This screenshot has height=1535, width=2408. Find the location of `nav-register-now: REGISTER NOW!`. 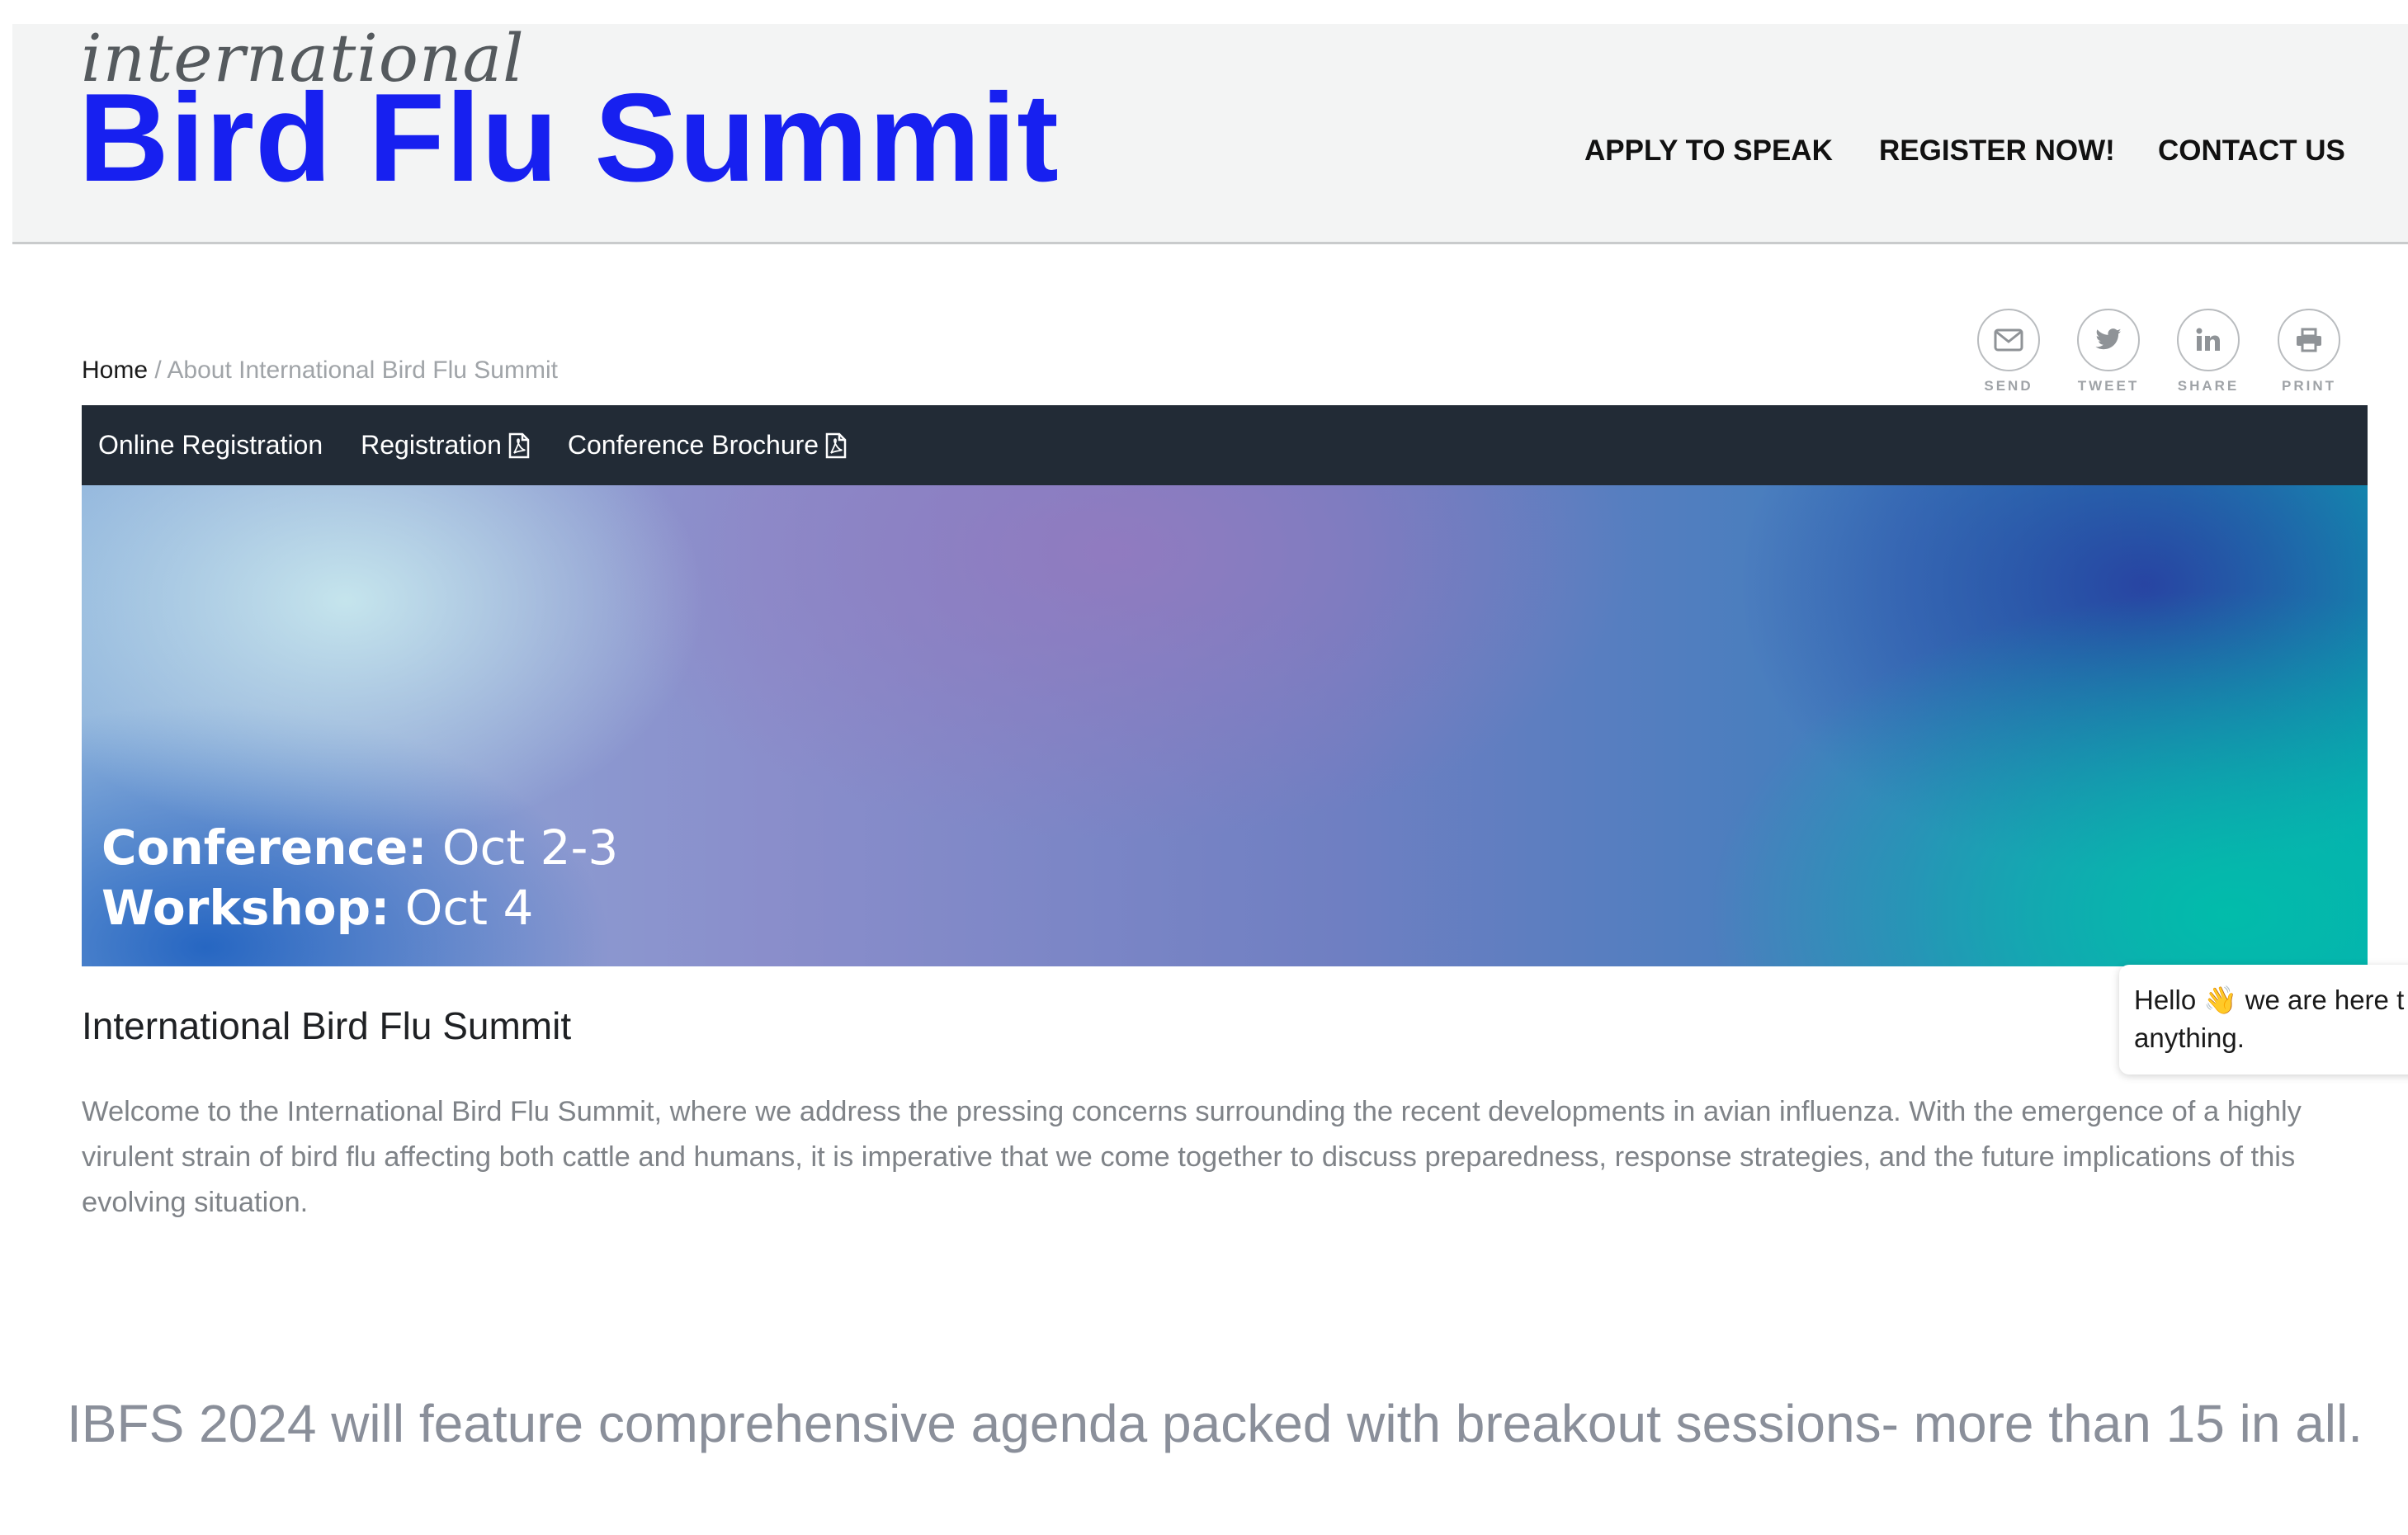

nav-register-now: REGISTER NOW! is located at coordinates (1997, 152).